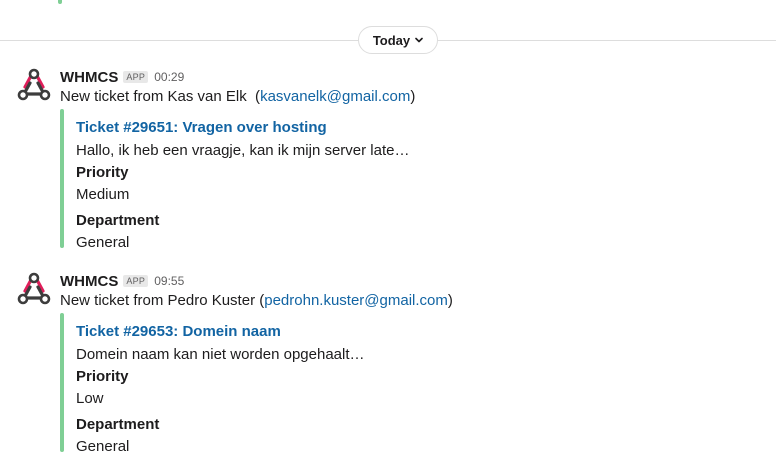 The height and width of the screenshot is (469, 776). Describe the element at coordinates (162, 300) in the screenshot. I see `message-text-prefix: New ticket from Pedro Kuster (` at that location.